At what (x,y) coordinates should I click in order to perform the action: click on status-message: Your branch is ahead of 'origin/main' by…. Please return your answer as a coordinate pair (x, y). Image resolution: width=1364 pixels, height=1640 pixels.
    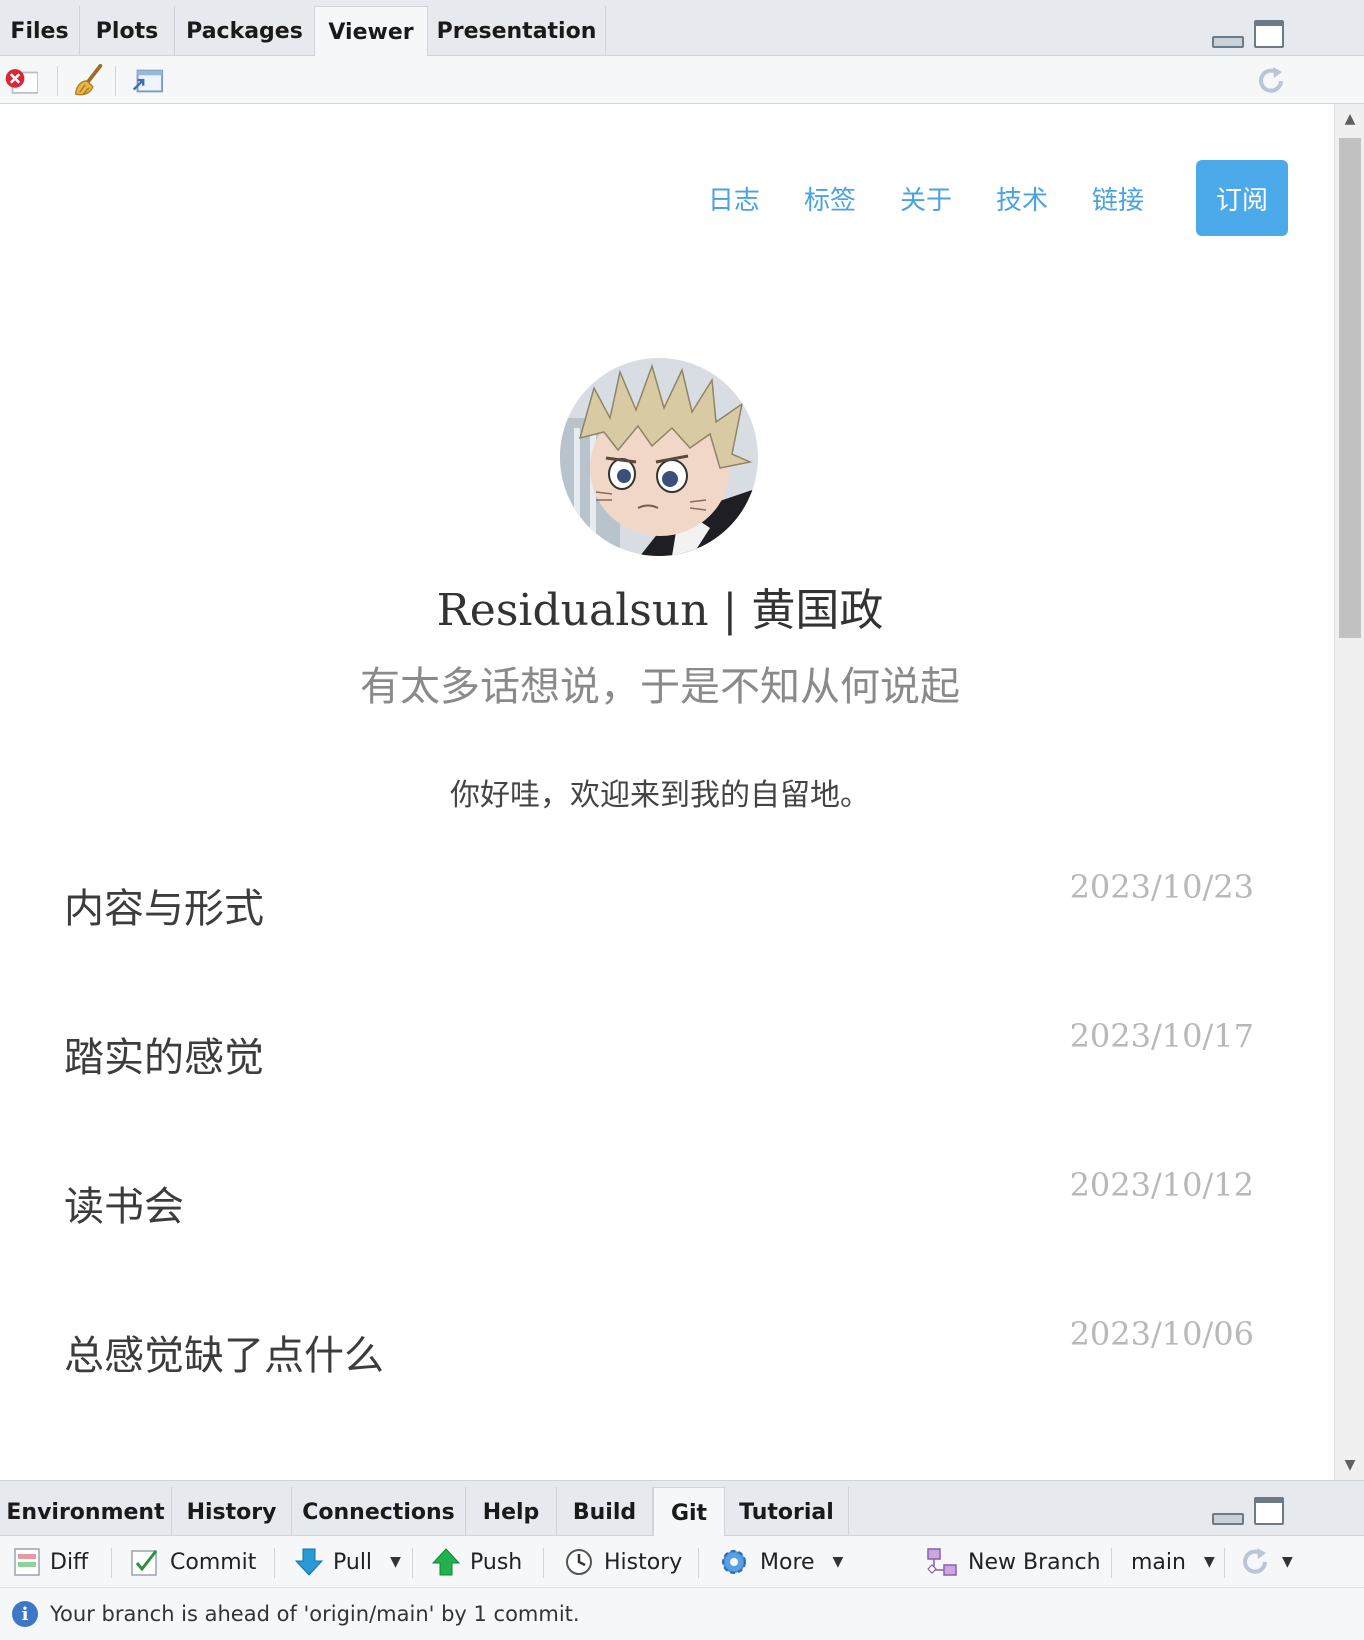
    Looking at the image, I should click on (315, 1614).